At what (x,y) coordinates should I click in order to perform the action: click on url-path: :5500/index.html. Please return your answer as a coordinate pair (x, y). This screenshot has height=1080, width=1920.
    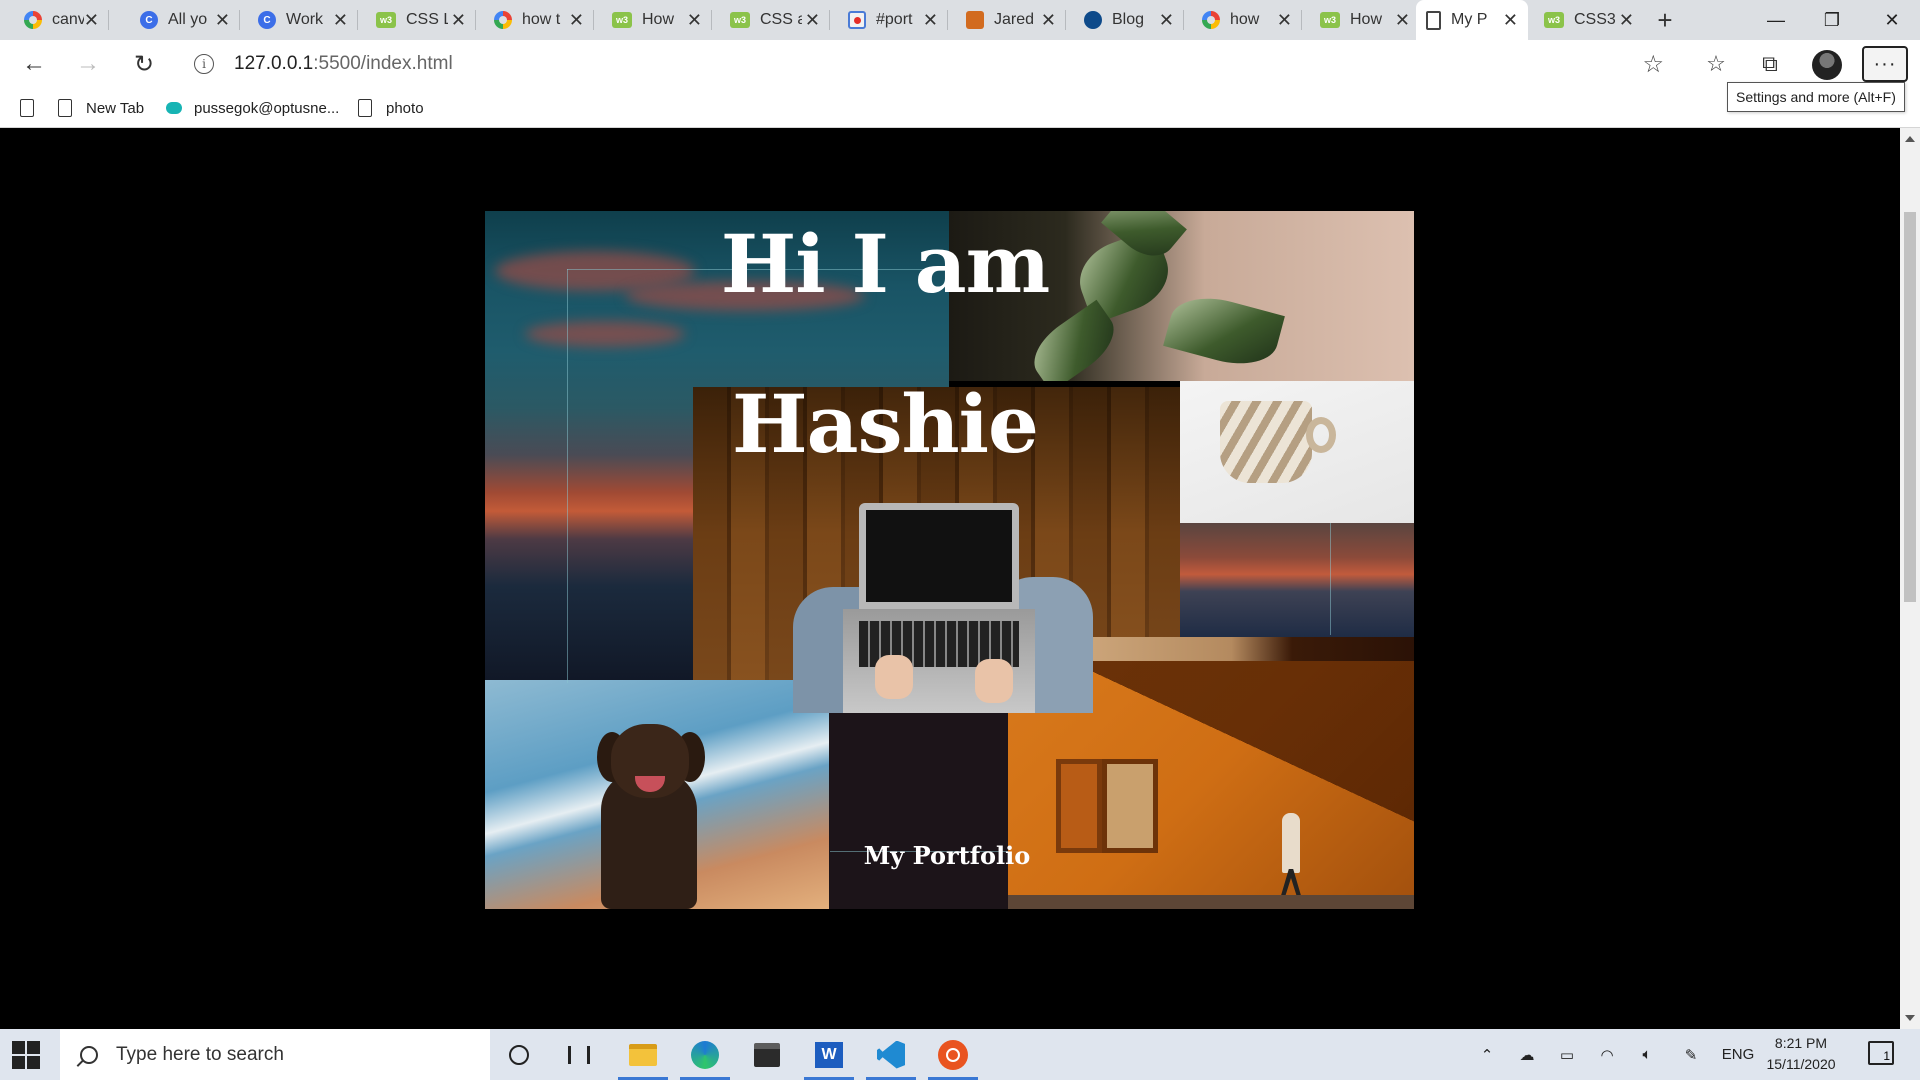
    Looking at the image, I should click on (383, 63).